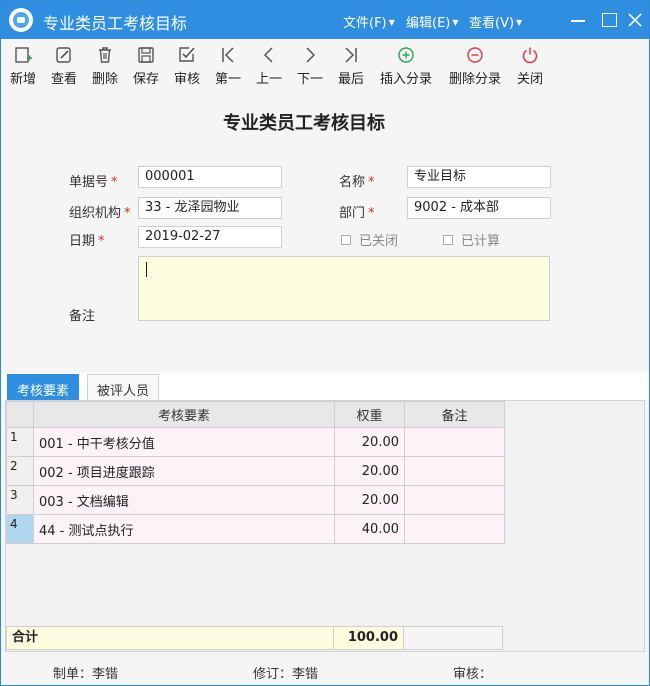 The image size is (650, 686). Describe the element at coordinates (530, 66) in the screenshot. I see `close-button: 关闭` at that location.